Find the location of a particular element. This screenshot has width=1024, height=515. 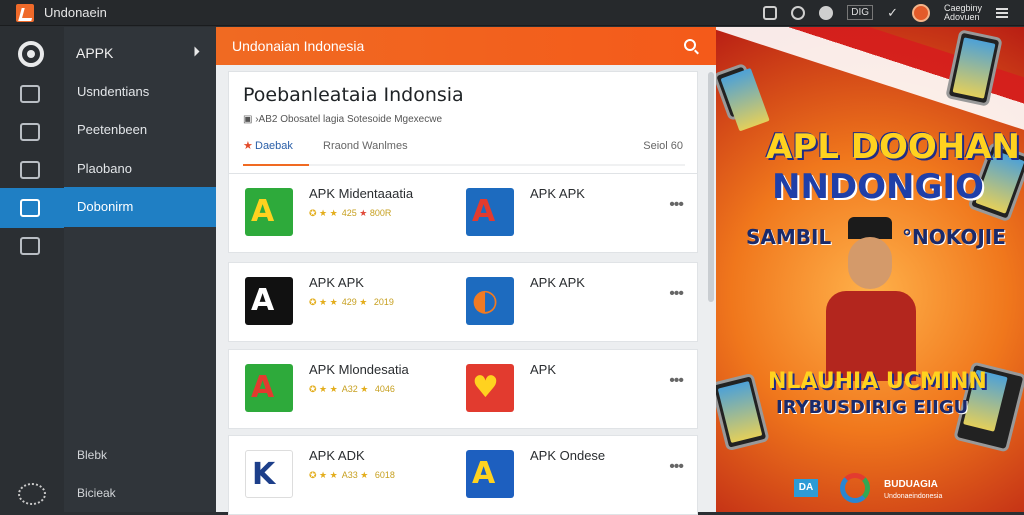

hat-shape is located at coordinates (870, 228).